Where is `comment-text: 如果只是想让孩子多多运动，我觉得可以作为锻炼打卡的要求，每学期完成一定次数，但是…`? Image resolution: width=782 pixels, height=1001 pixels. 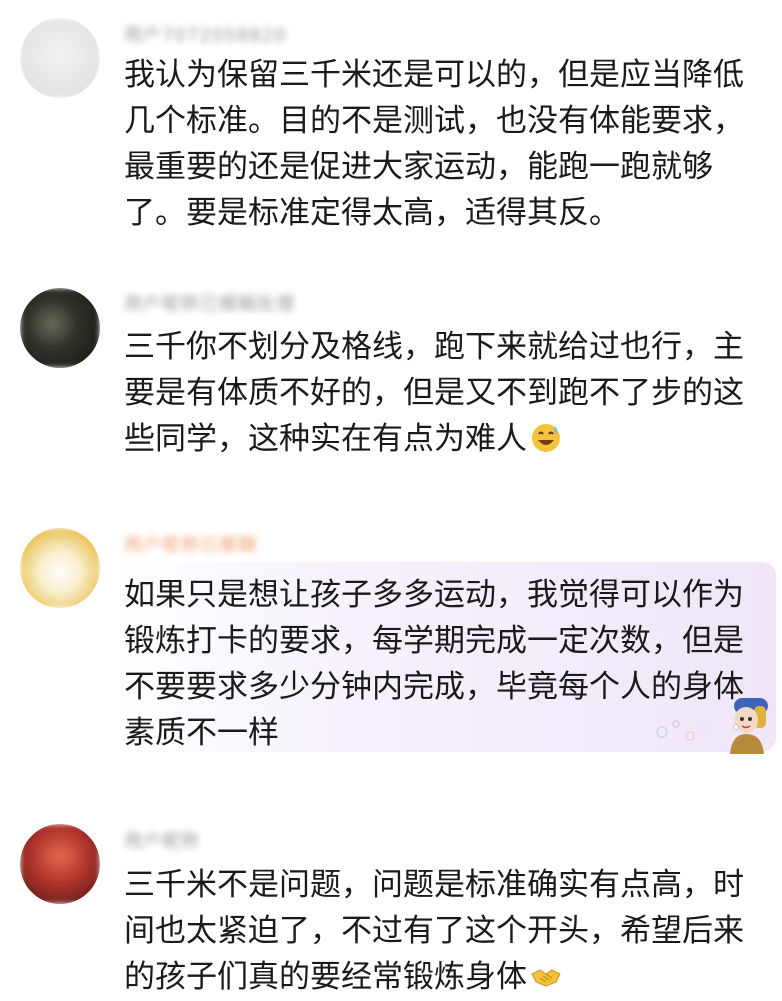
comment-text: 如果只是想让孩子多多运动，我觉得可以作为锻炼打卡的要求，每学期完成一定次数，但是… is located at coordinates (434, 664).